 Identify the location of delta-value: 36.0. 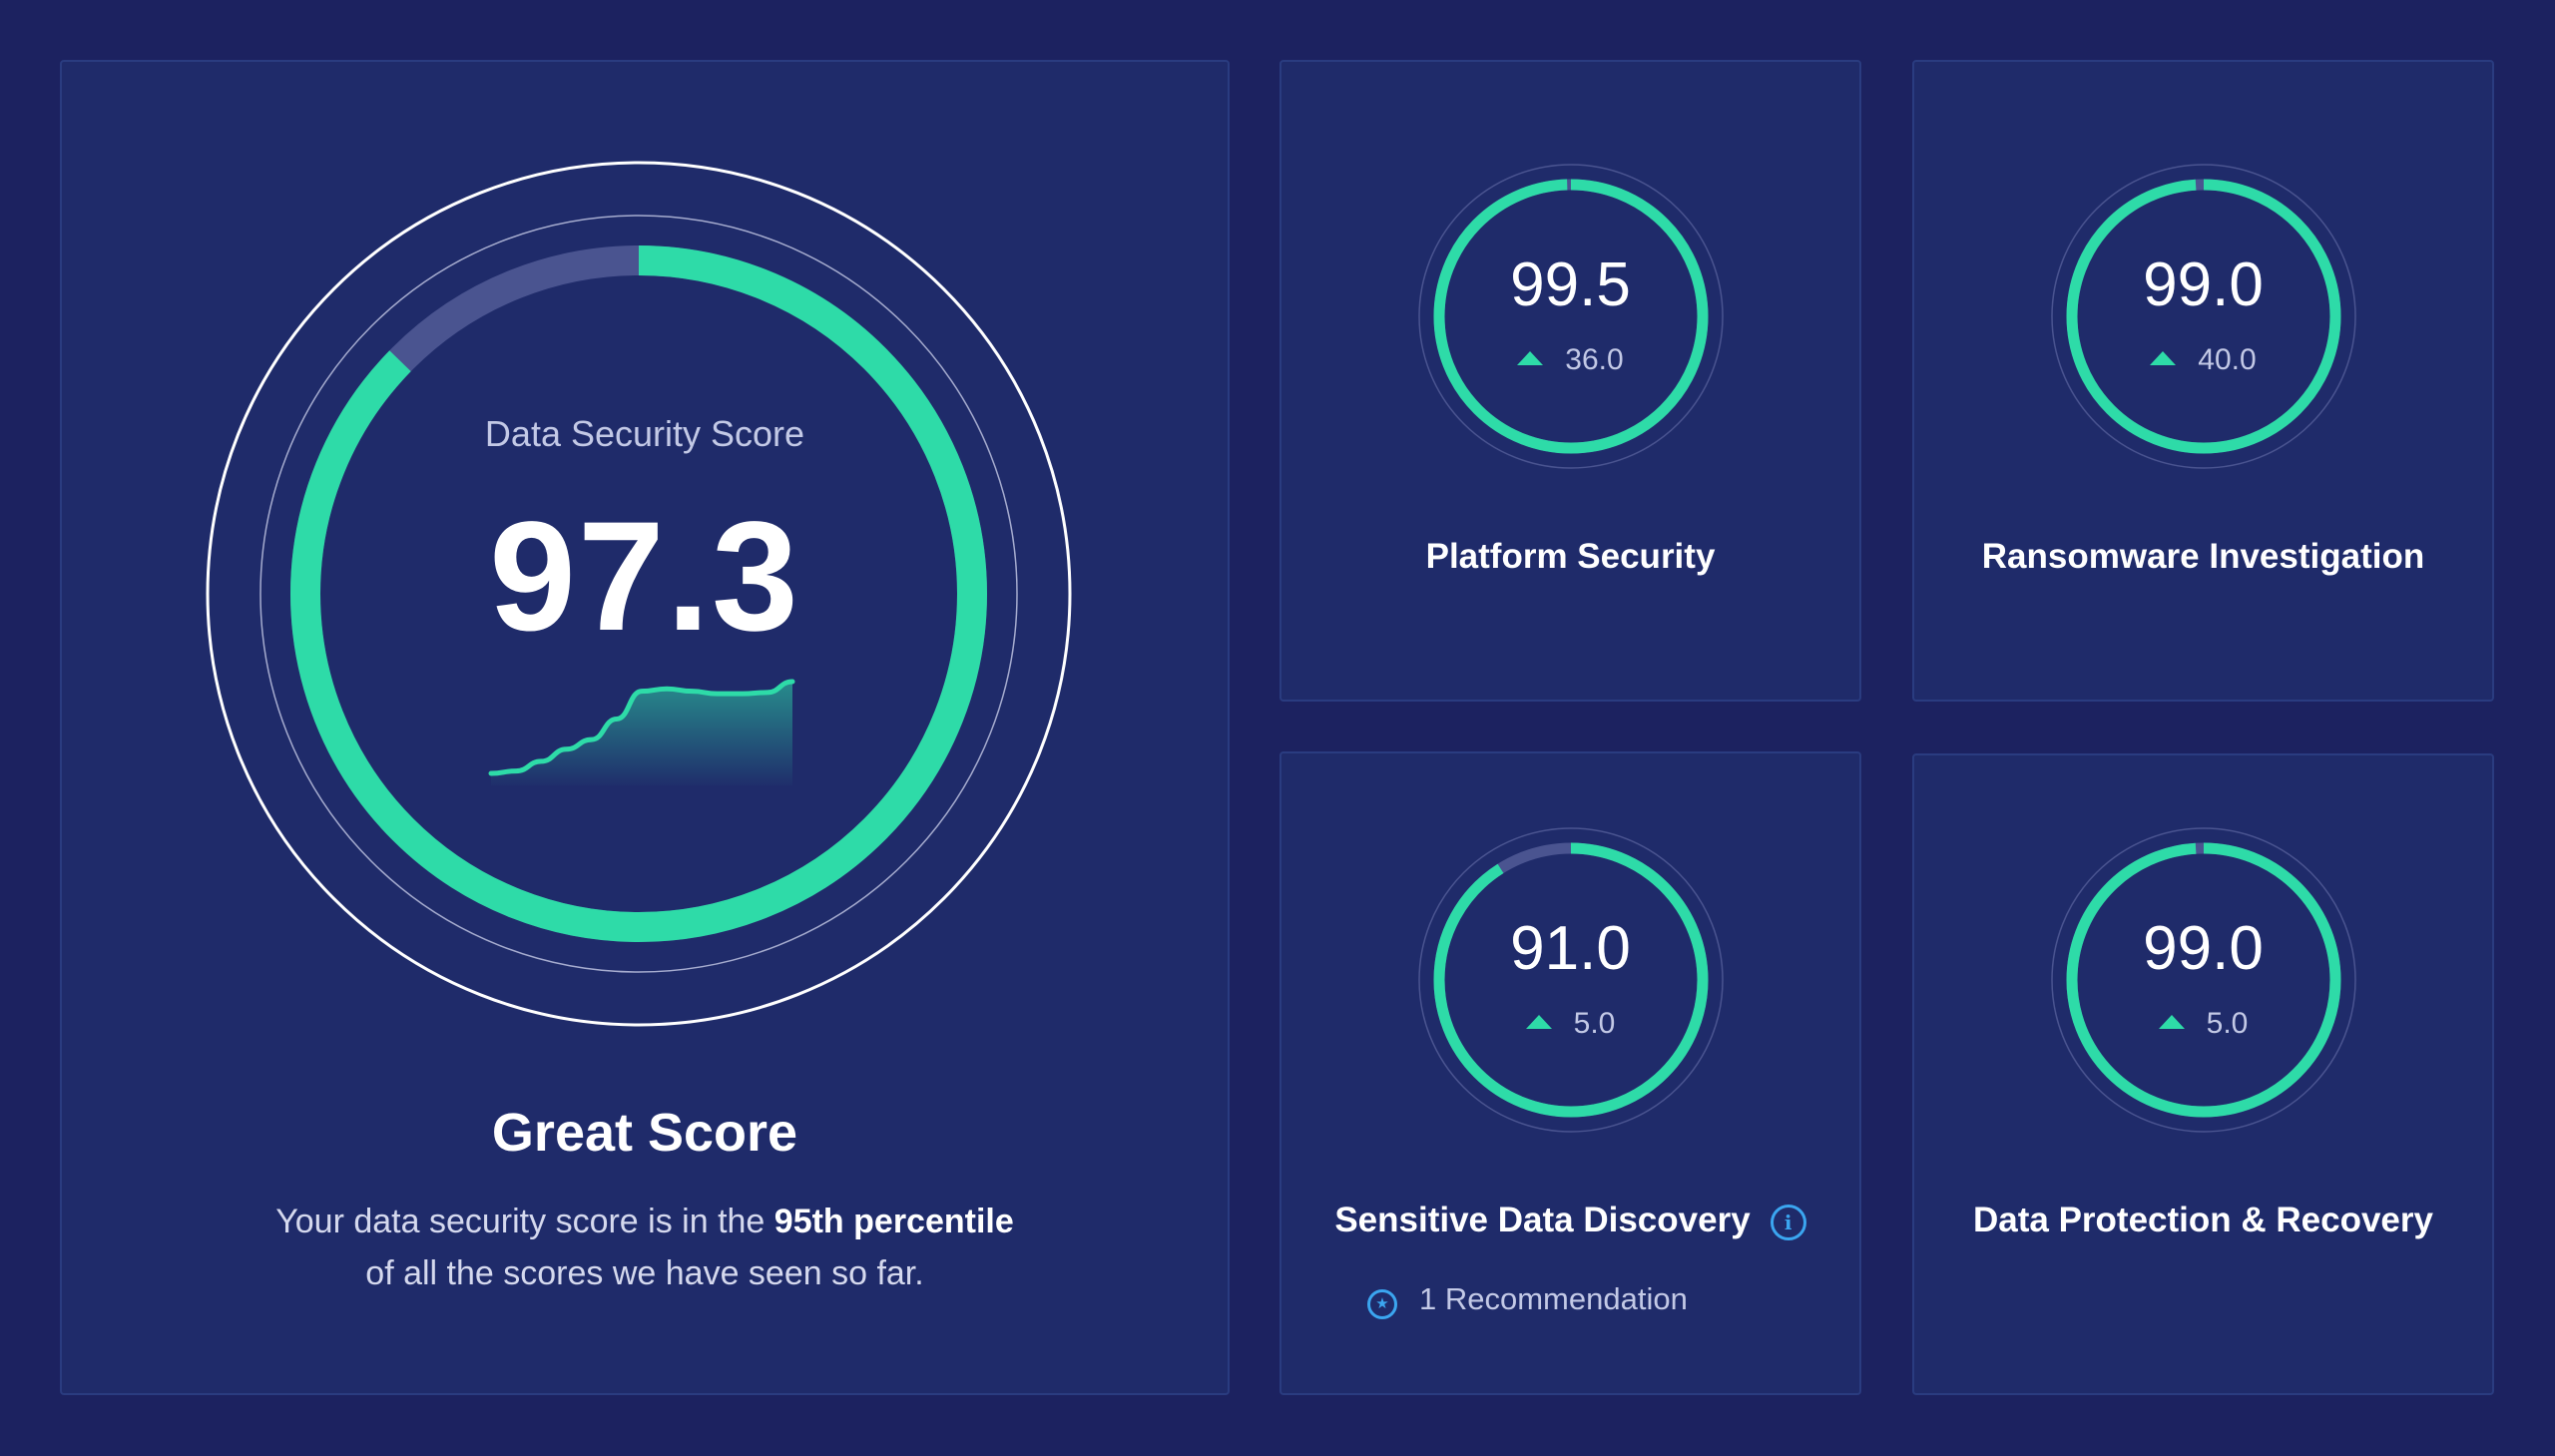
(1594, 359).